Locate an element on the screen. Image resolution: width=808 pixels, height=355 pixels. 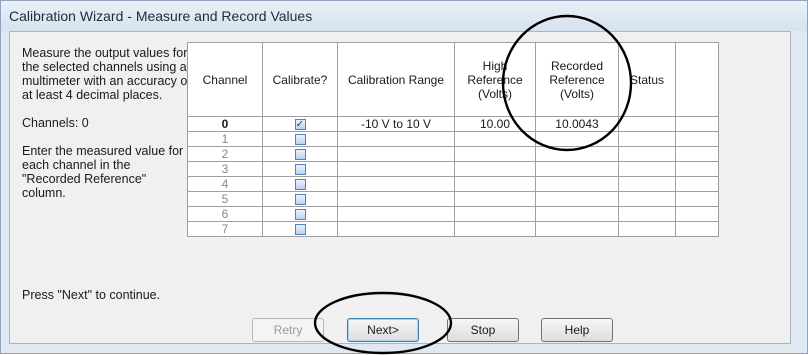
channel-cell: 0 is located at coordinates (225, 124).